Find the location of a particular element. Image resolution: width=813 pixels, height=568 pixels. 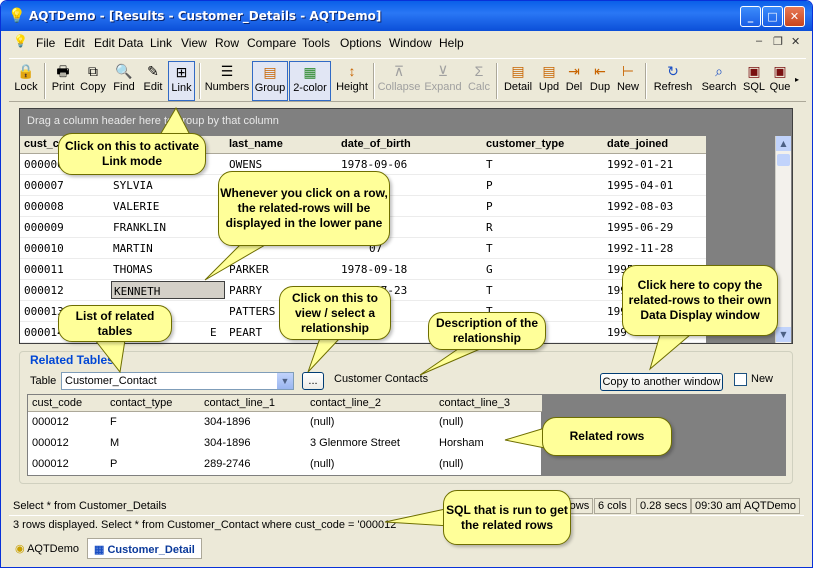

collapse-icon: ⊼ is located at coordinates (399, 71).